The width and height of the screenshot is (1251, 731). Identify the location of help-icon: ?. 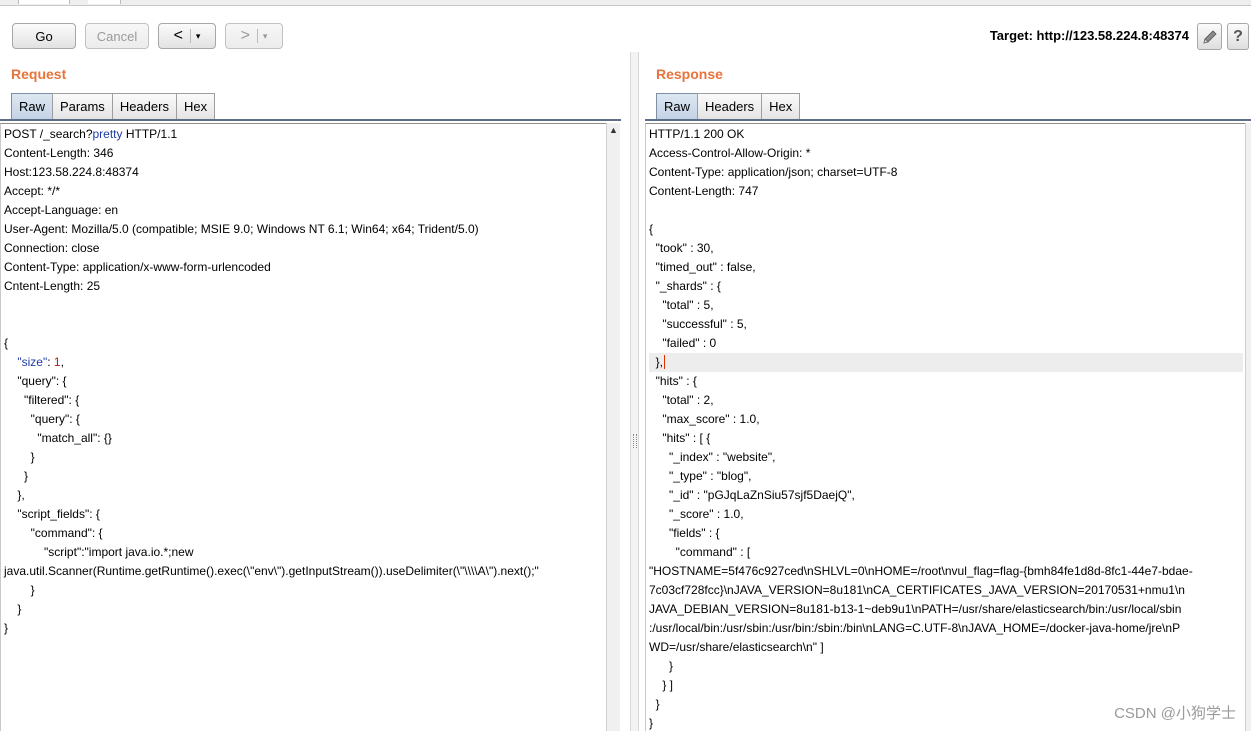
(1238, 36).